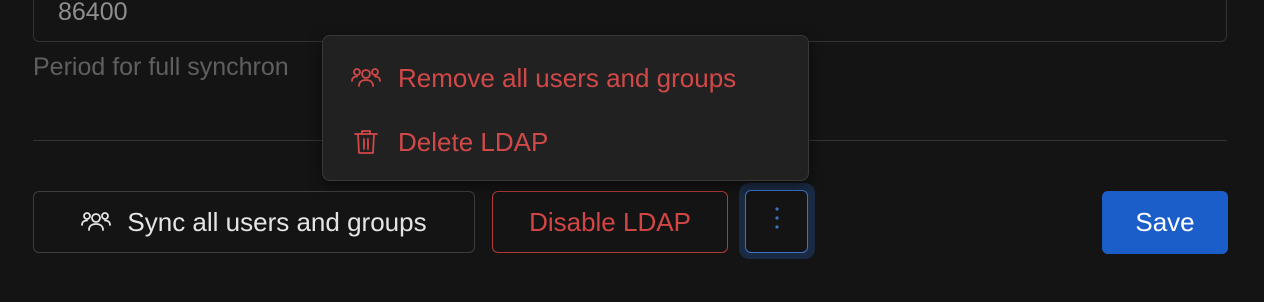 The height and width of the screenshot is (302, 1264). I want to click on save-label: Save, so click(1165, 222).